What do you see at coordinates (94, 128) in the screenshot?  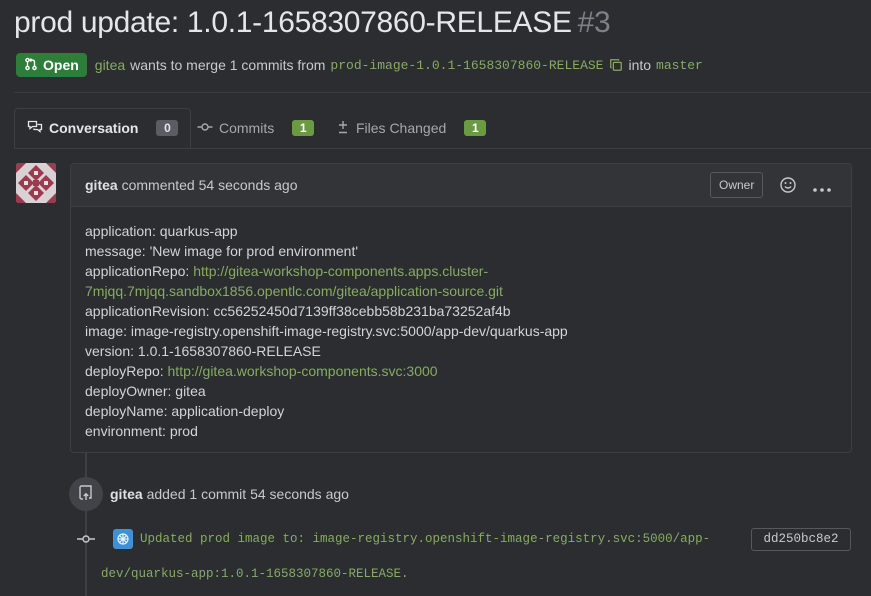 I see `tab-label: Conversation` at bounding box center [94, 128].